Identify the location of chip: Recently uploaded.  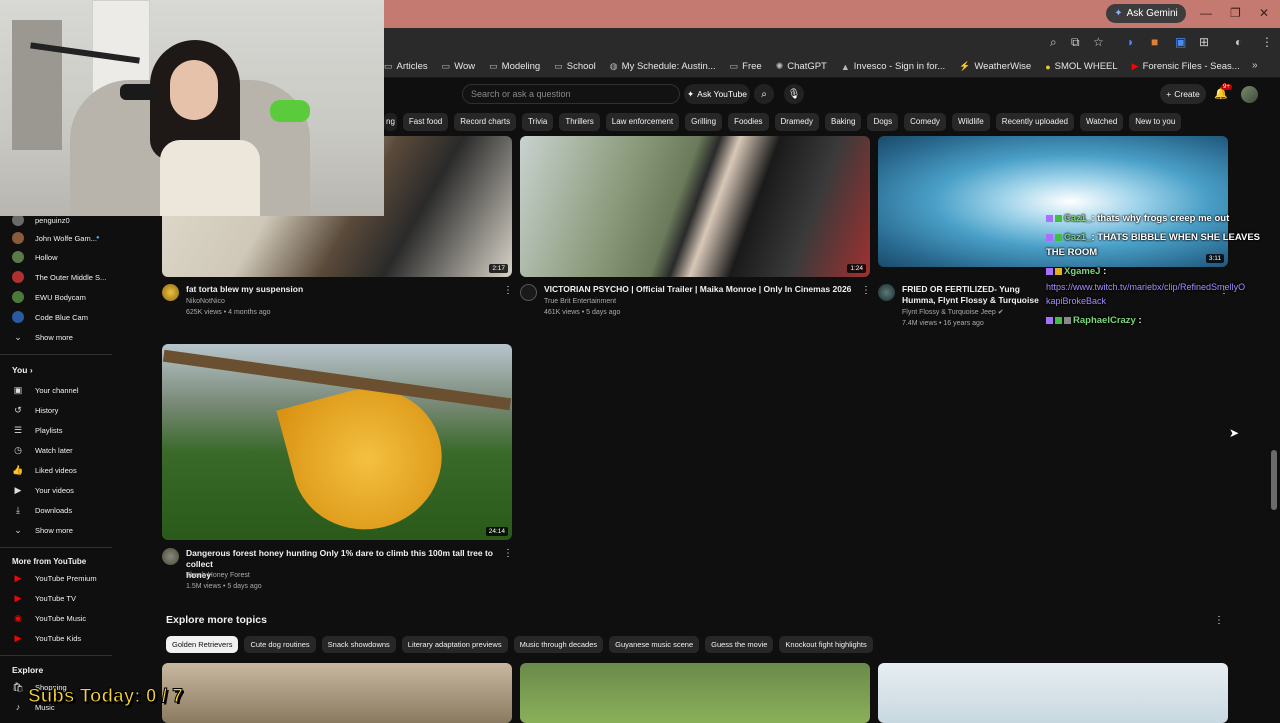
(1034, 122).